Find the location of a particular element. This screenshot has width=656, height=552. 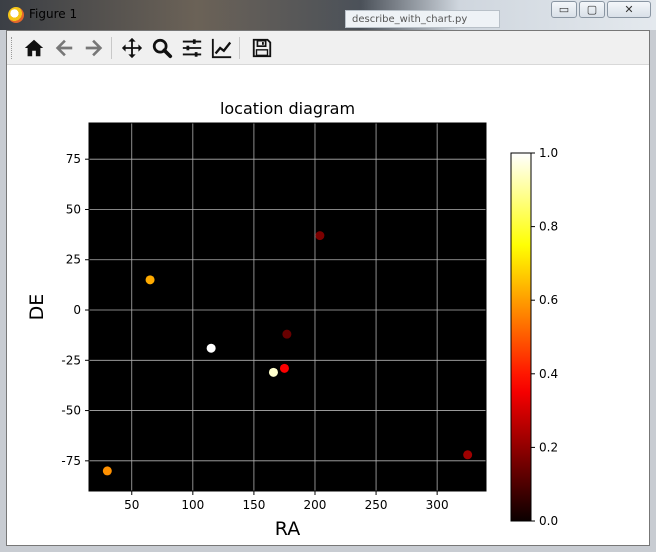

forward-icon is located at coordinates (94, 48).